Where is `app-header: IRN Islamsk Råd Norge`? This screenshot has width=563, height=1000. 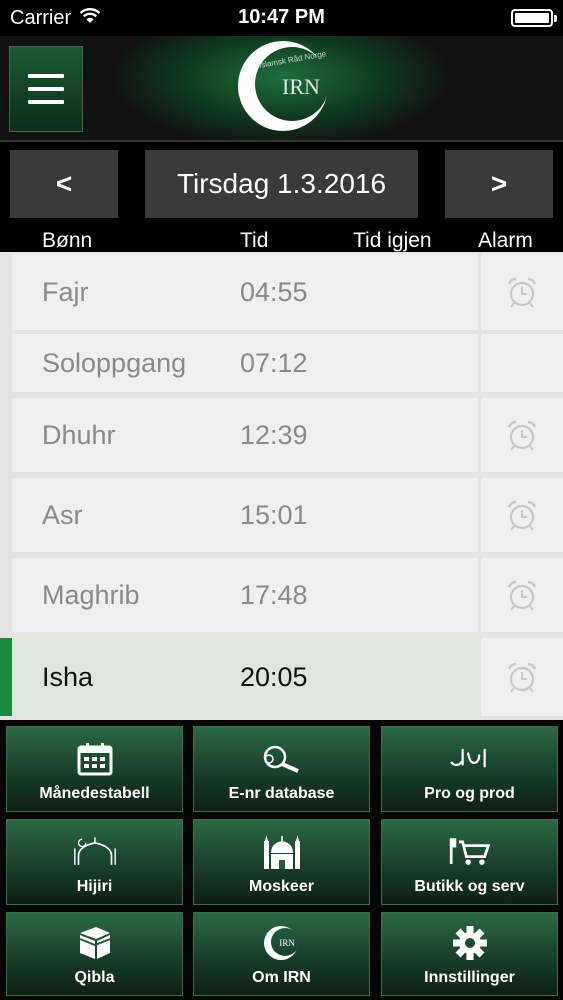
app-header: IRN Islamsk Råd Norge is located at coordinates (281, 89).